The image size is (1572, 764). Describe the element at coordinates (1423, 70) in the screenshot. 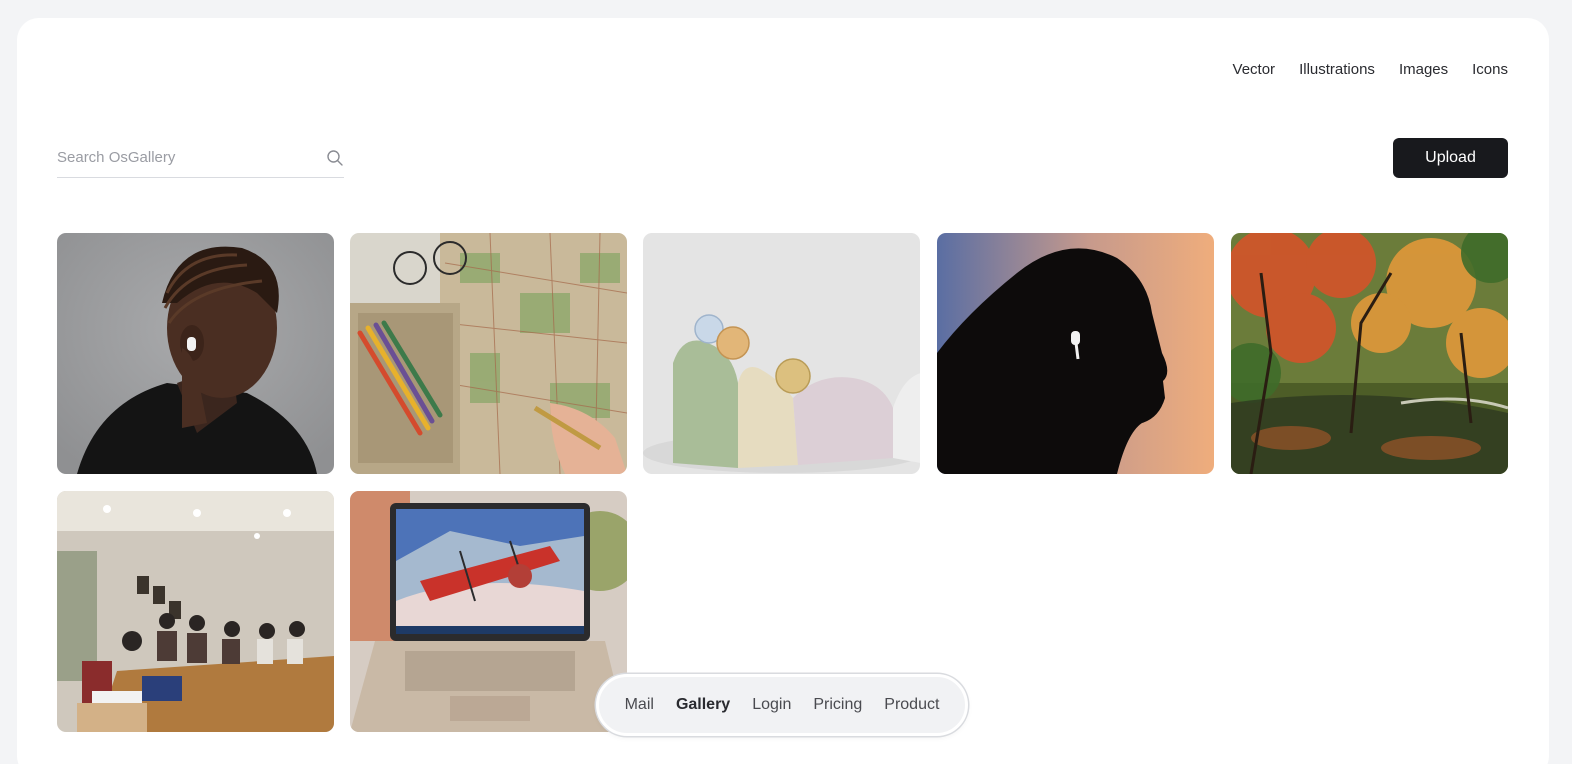

I see `top-nav-images: Images` at that location.